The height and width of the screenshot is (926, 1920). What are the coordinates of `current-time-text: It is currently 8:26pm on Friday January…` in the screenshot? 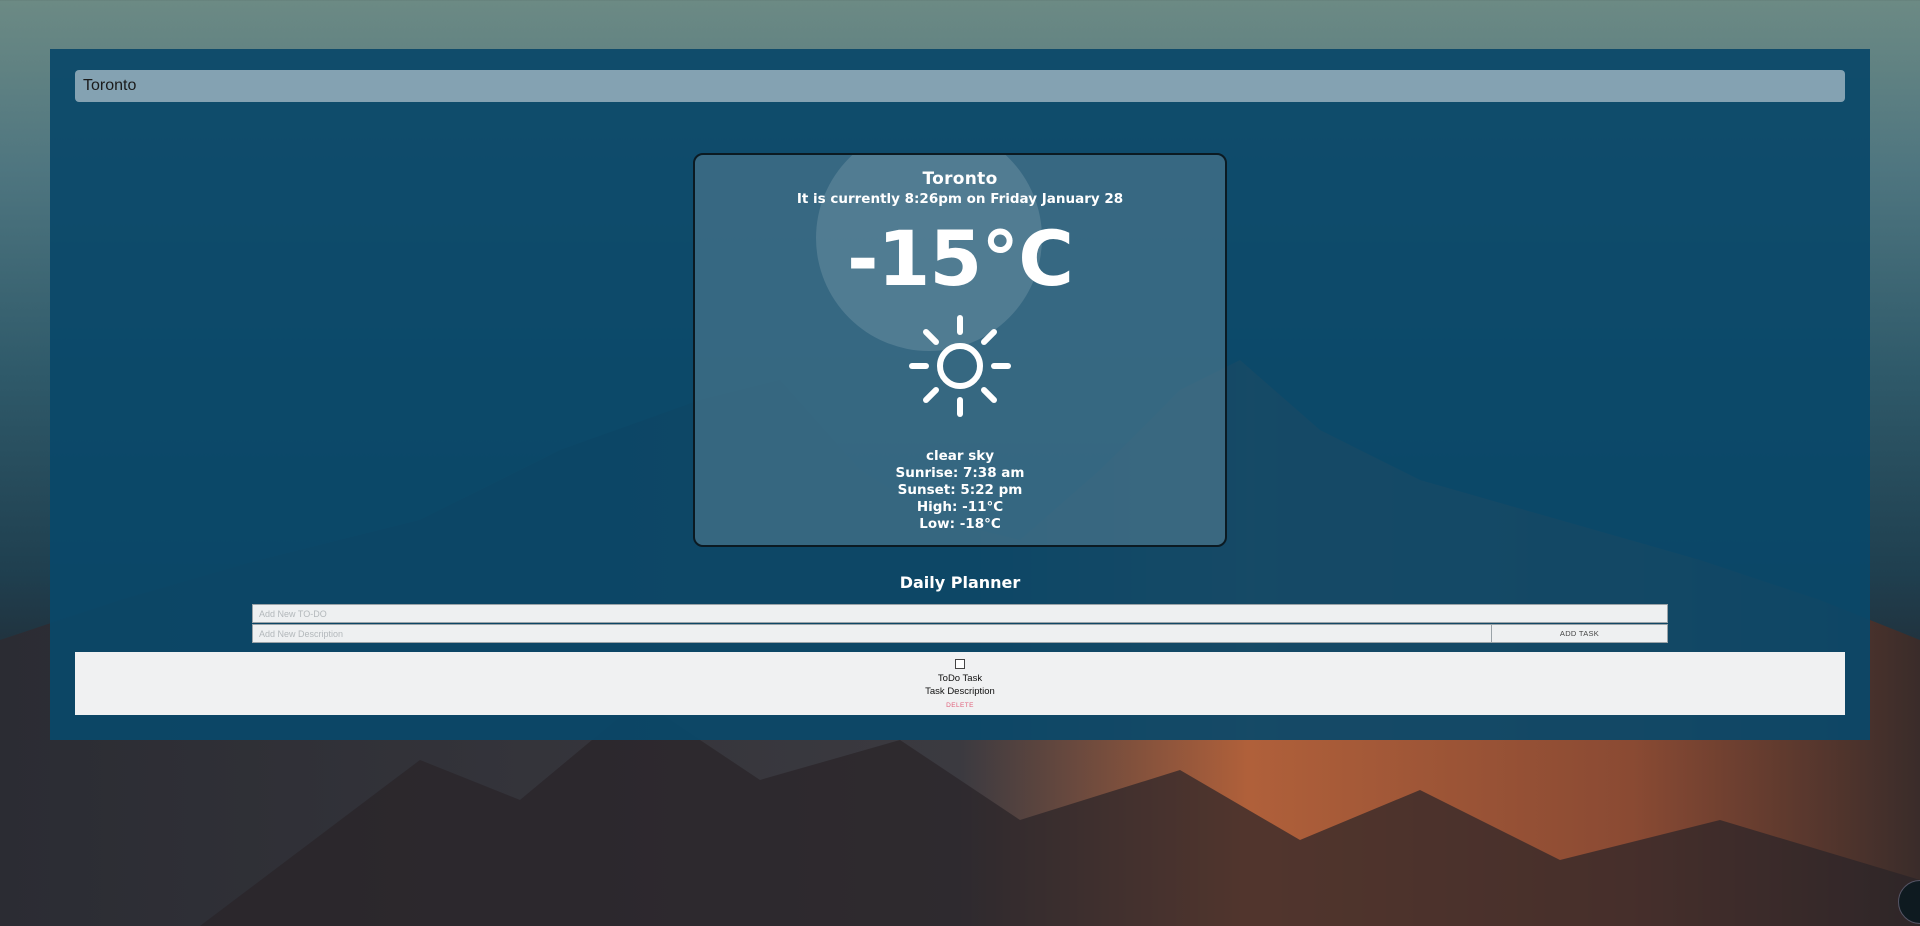 It's located at (960, 199).